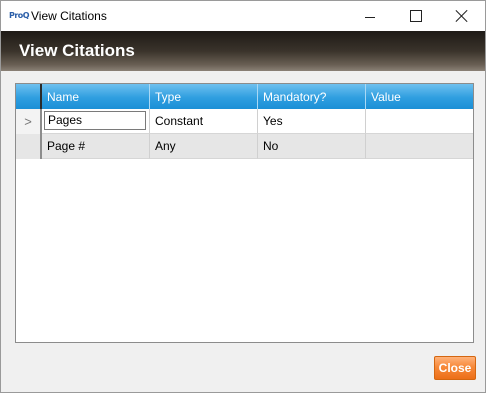 This screenshot has width=486, height=393. I want to click on close-button: Close, so click(455, 368).